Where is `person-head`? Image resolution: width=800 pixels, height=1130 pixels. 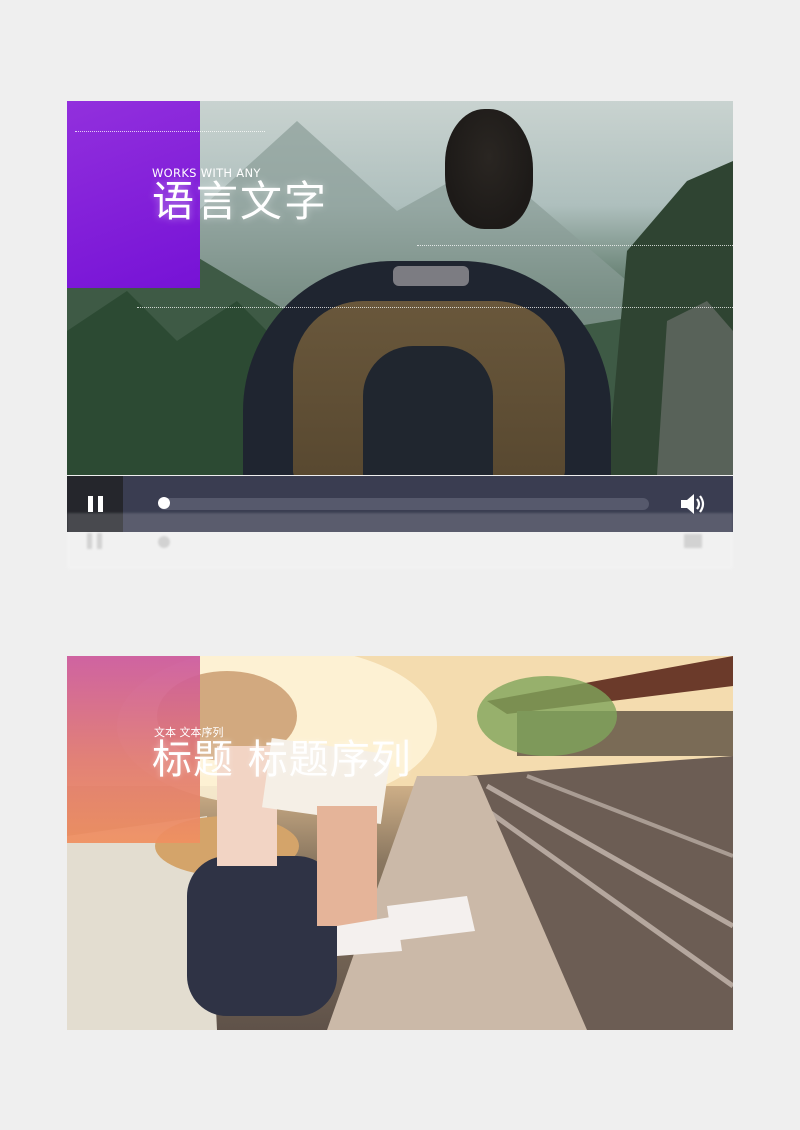 person-head is located at coordinates (489, 169).